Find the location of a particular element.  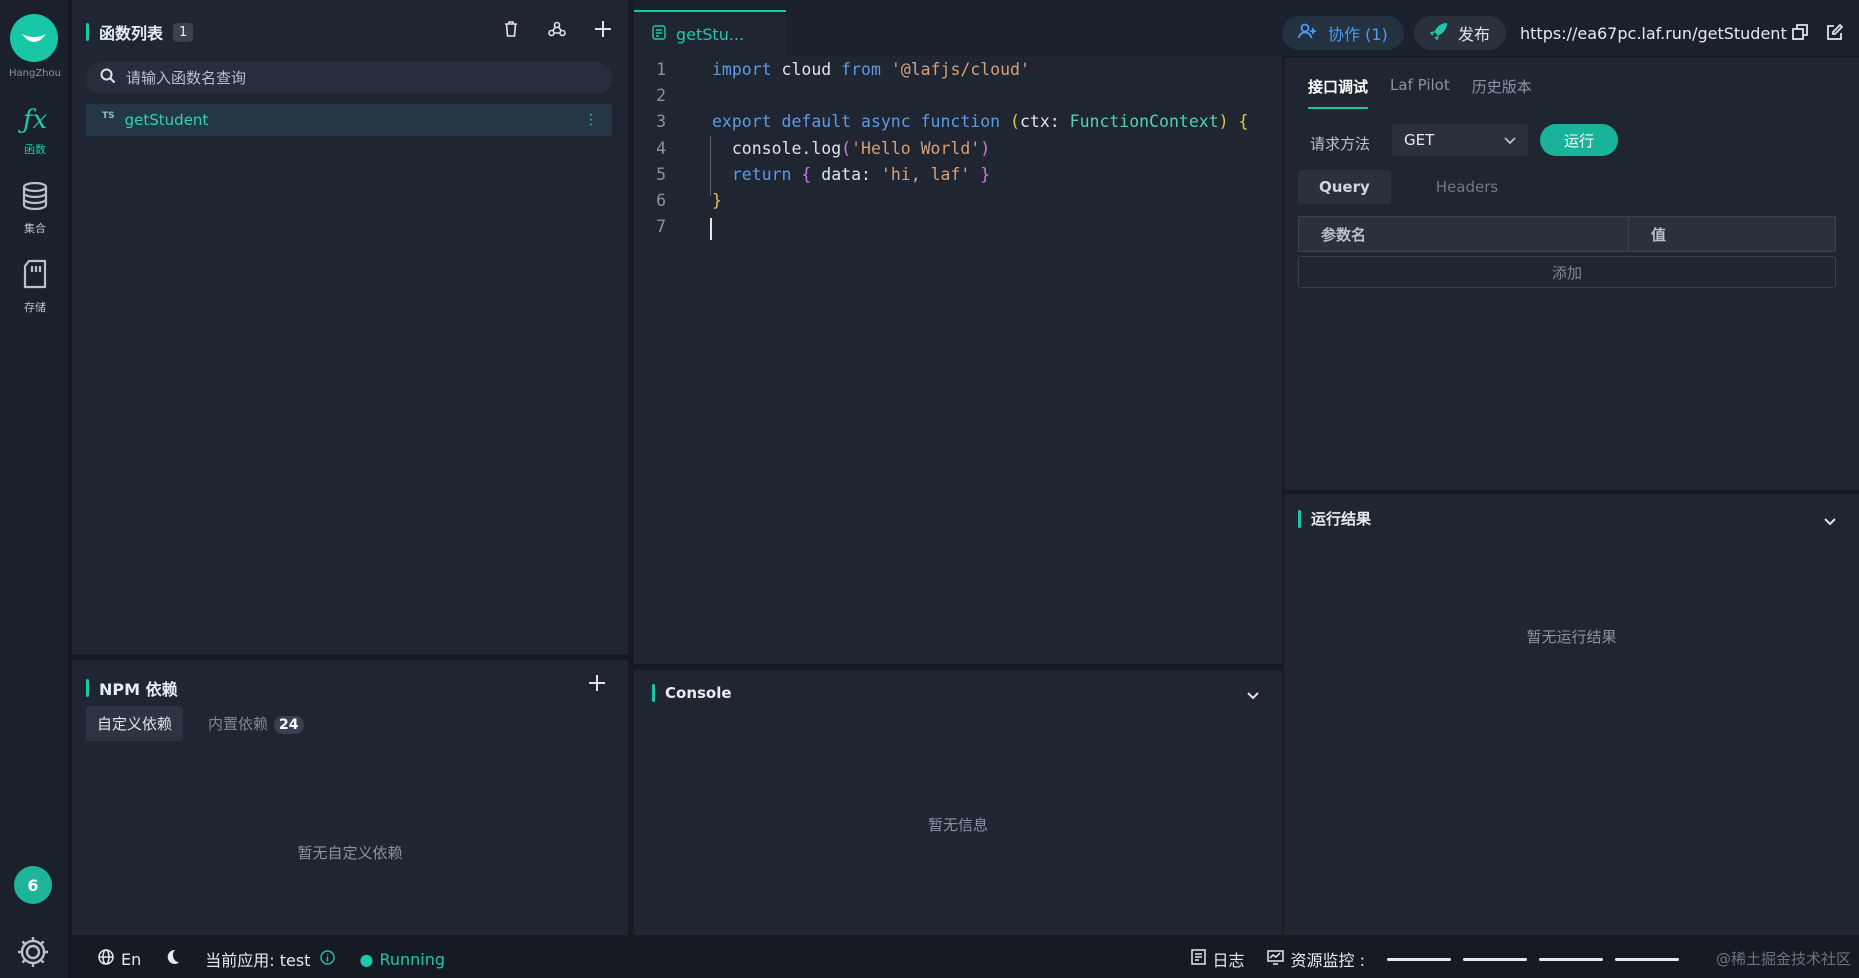

webhook-icon is located at coordinates (557, 29).